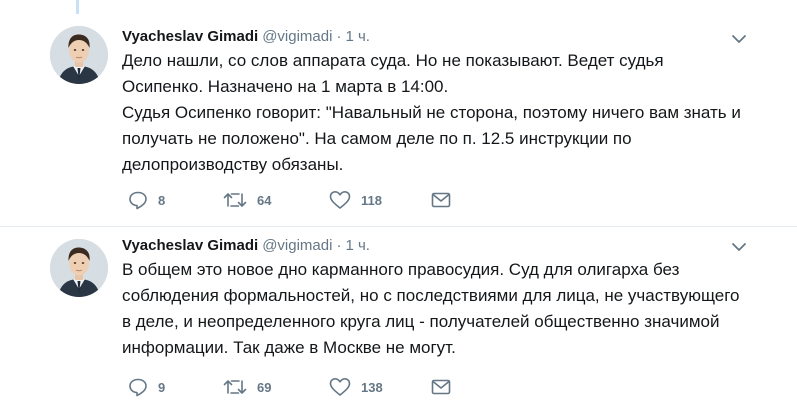 The image size is (797, 411). What do you see at coordinates (276, 200) in the screenshot?
I see `retweet-button: 64` at bounding box center [276, 200].